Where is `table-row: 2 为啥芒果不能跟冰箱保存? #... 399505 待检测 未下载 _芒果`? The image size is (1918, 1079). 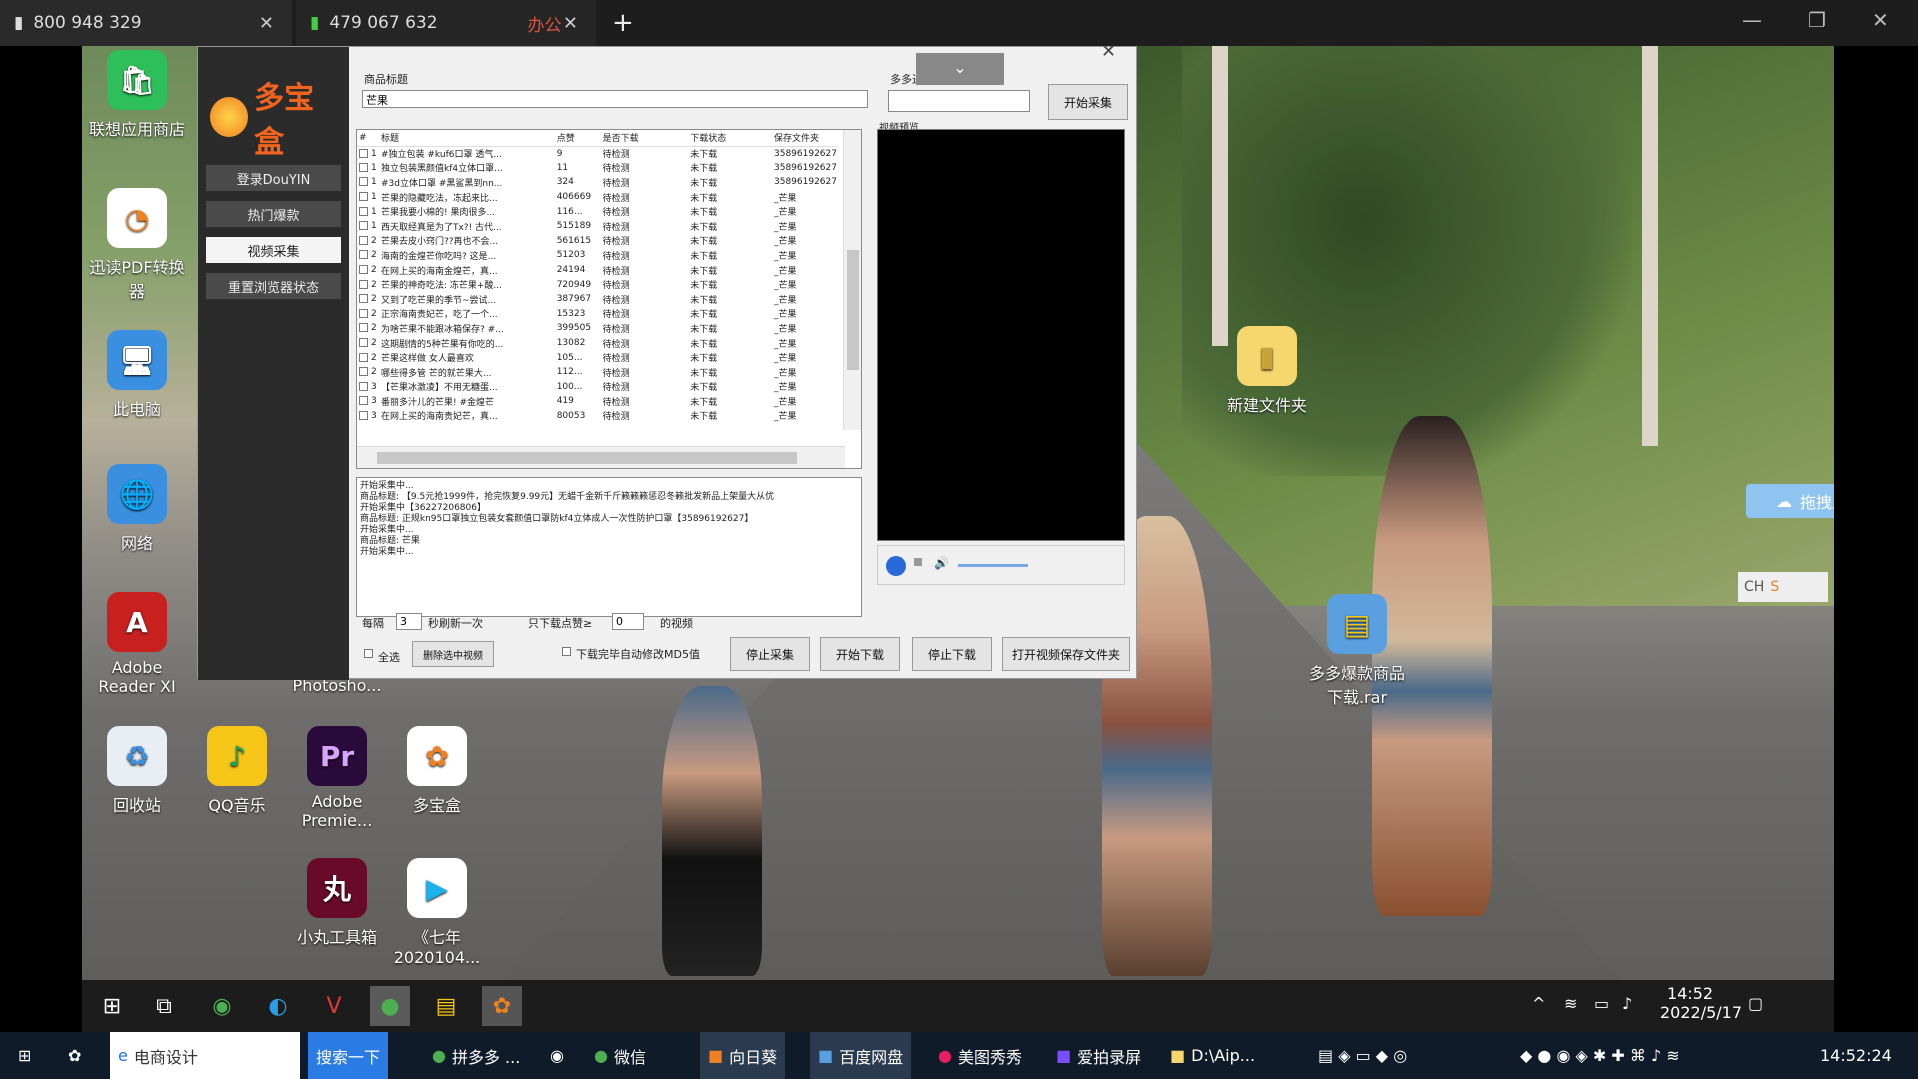 table-row: 2 为啥芒果不能跟冰箱保存? #... 399505 待检测 未下载 _芒果 is located at coordinates (597, 328).